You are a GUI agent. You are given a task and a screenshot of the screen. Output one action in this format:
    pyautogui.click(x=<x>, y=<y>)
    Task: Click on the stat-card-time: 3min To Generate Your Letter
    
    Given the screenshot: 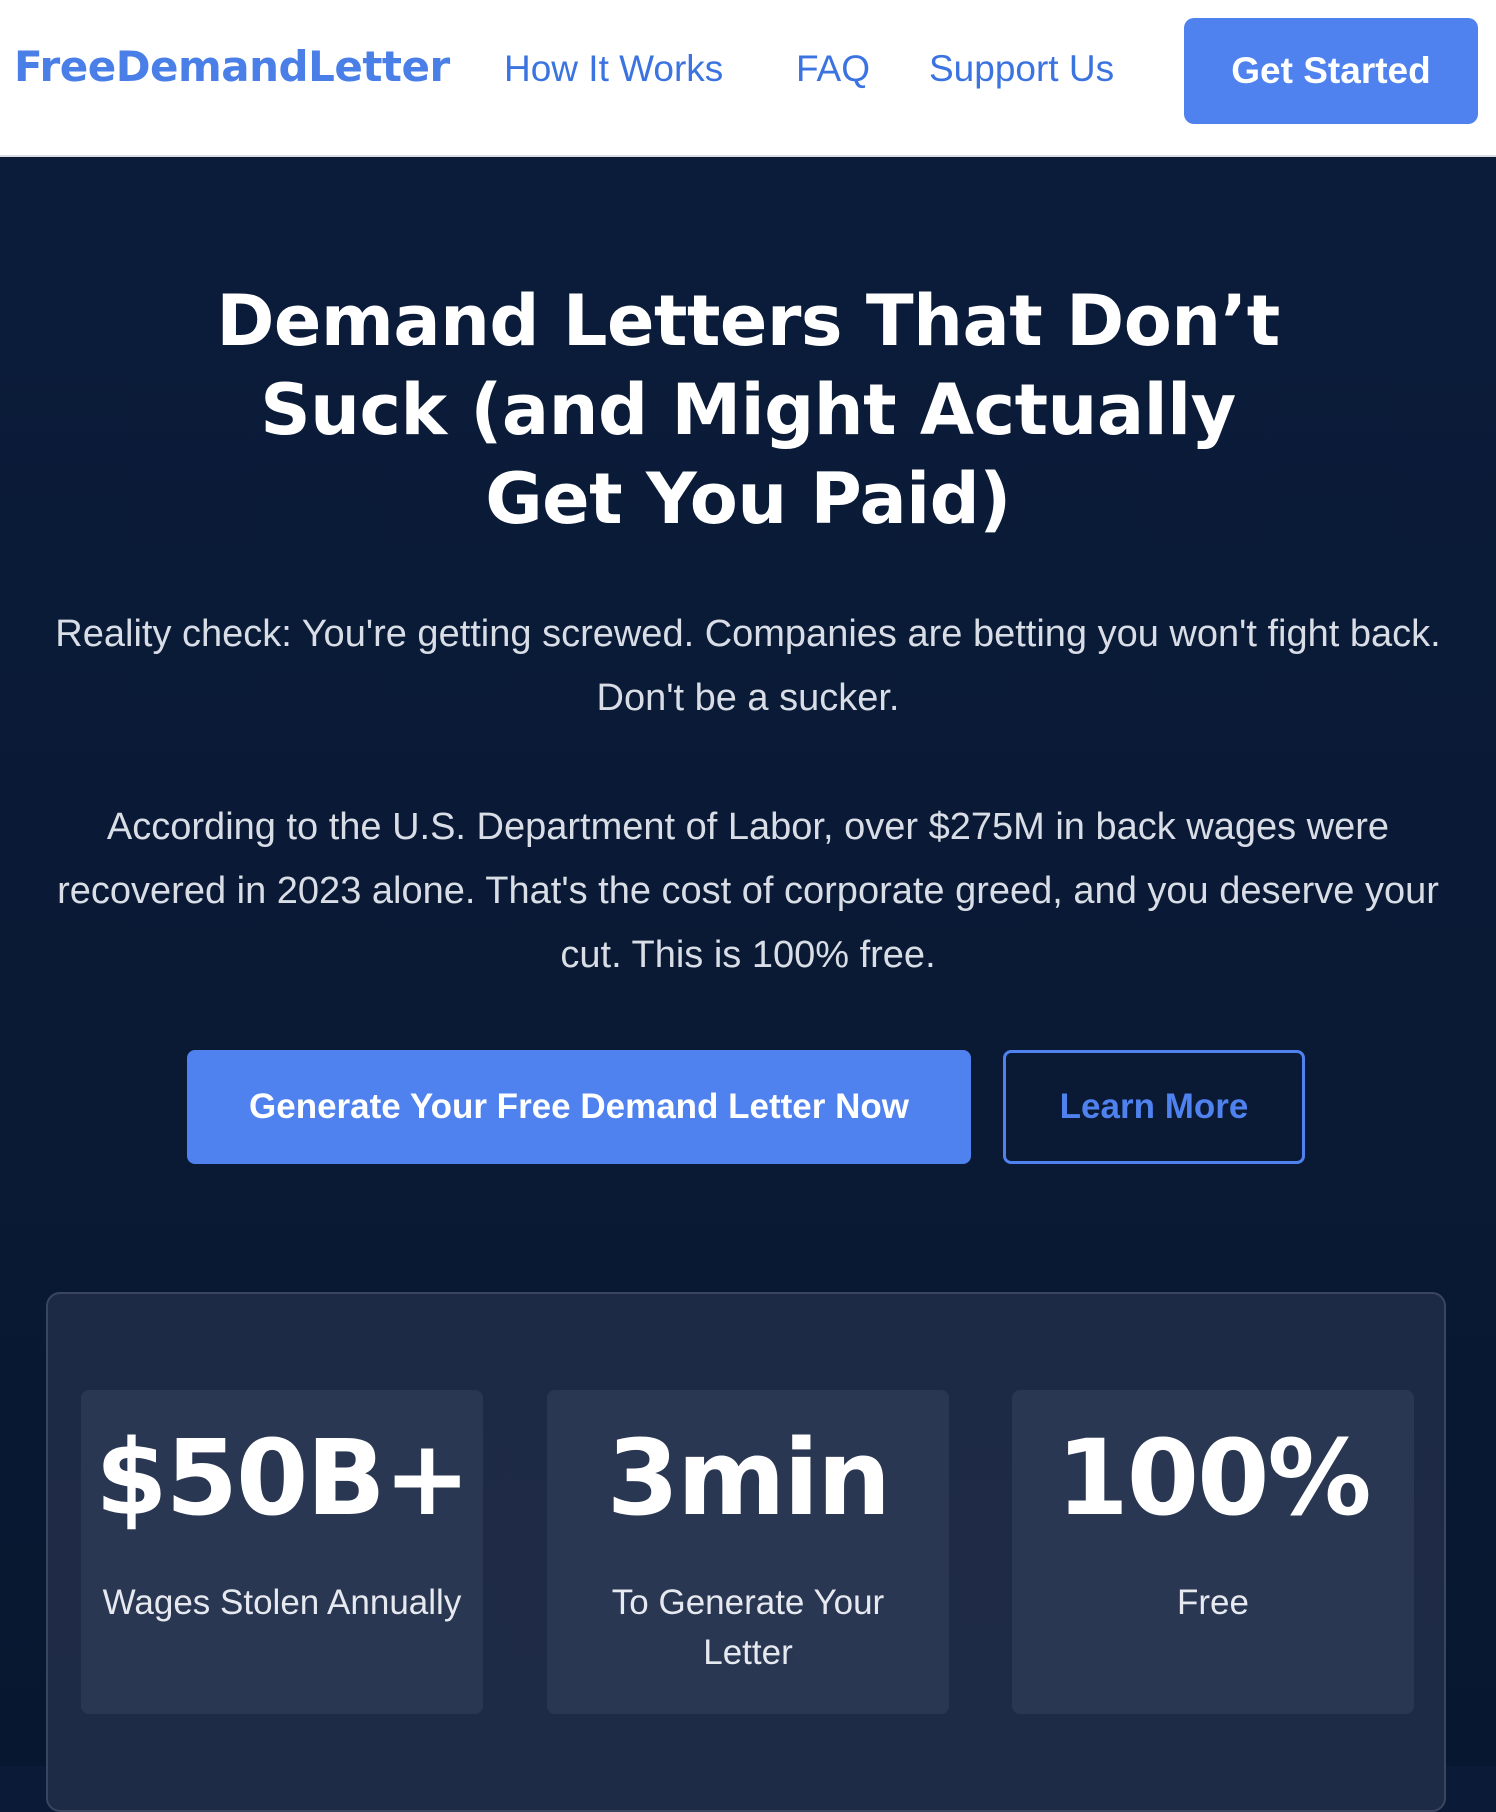 What is the action you would take?
    pyautogui.click(x=748, y=1552)
    